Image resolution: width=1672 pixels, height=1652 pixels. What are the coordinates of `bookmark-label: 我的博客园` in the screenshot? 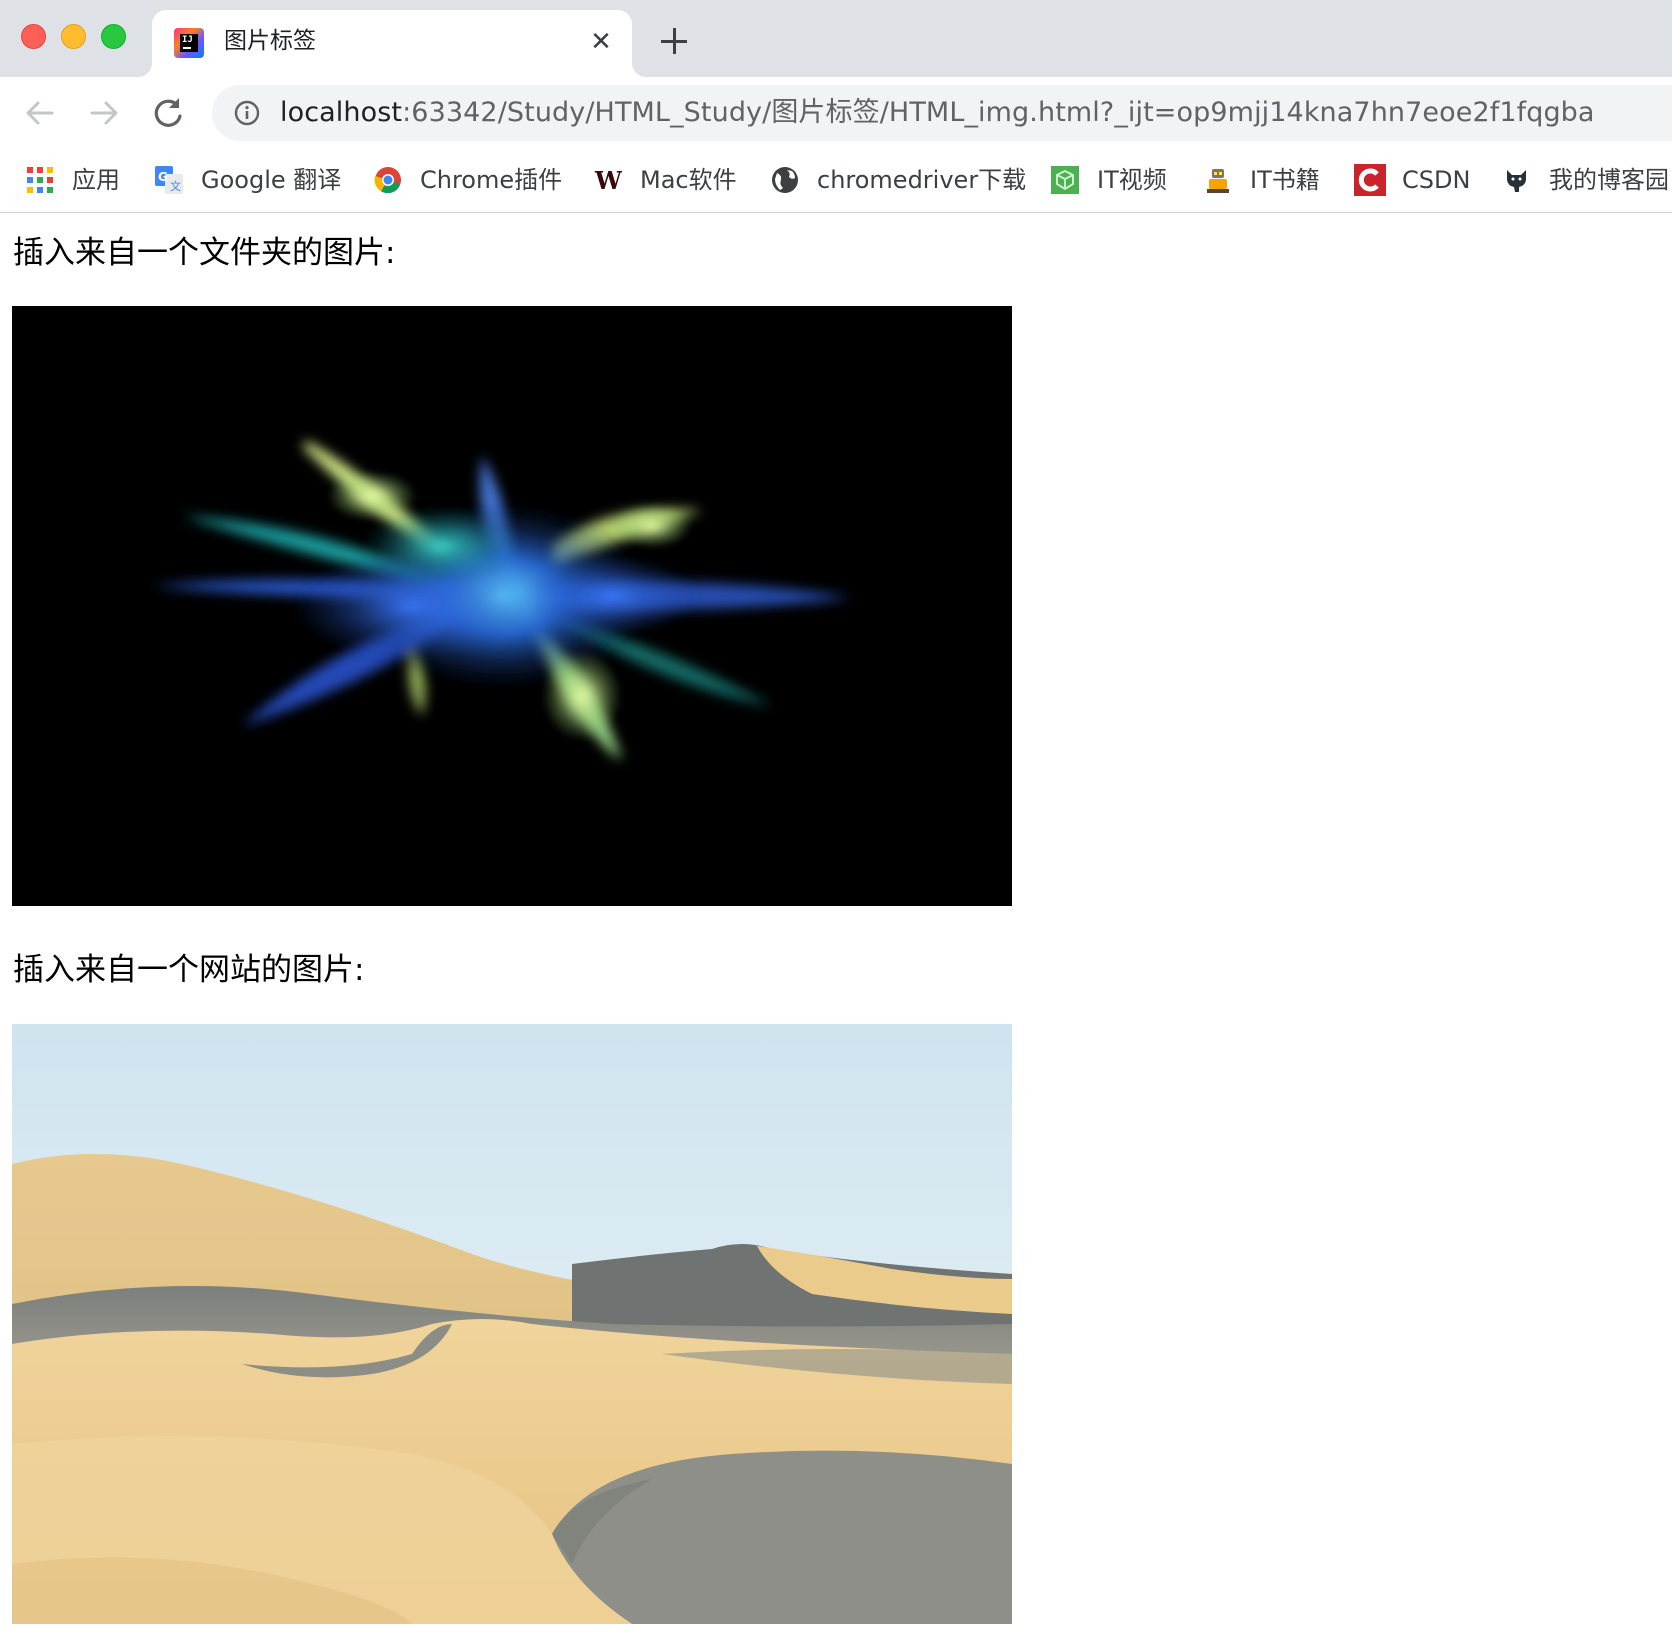 It's located at (1609, 180).